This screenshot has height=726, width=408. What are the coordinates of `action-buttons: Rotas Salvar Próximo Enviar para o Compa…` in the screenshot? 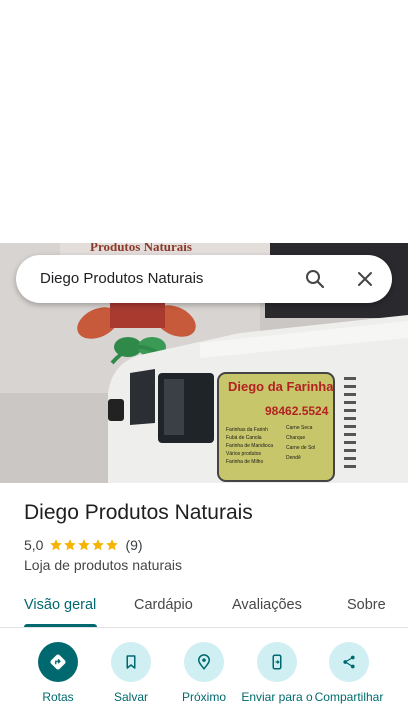 It's located at (204, 683).